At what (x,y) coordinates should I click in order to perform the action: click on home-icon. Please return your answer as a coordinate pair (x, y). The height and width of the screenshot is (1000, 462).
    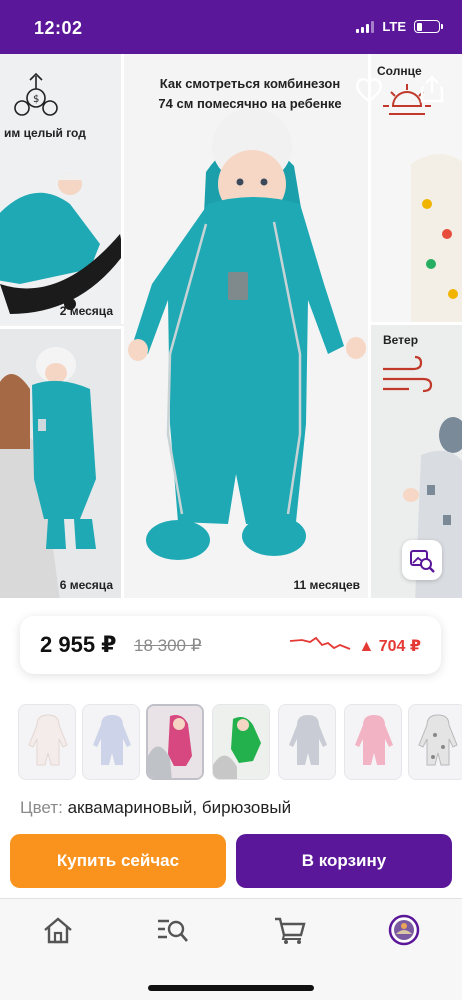
    Looking at the image, I should click on (58, 930).